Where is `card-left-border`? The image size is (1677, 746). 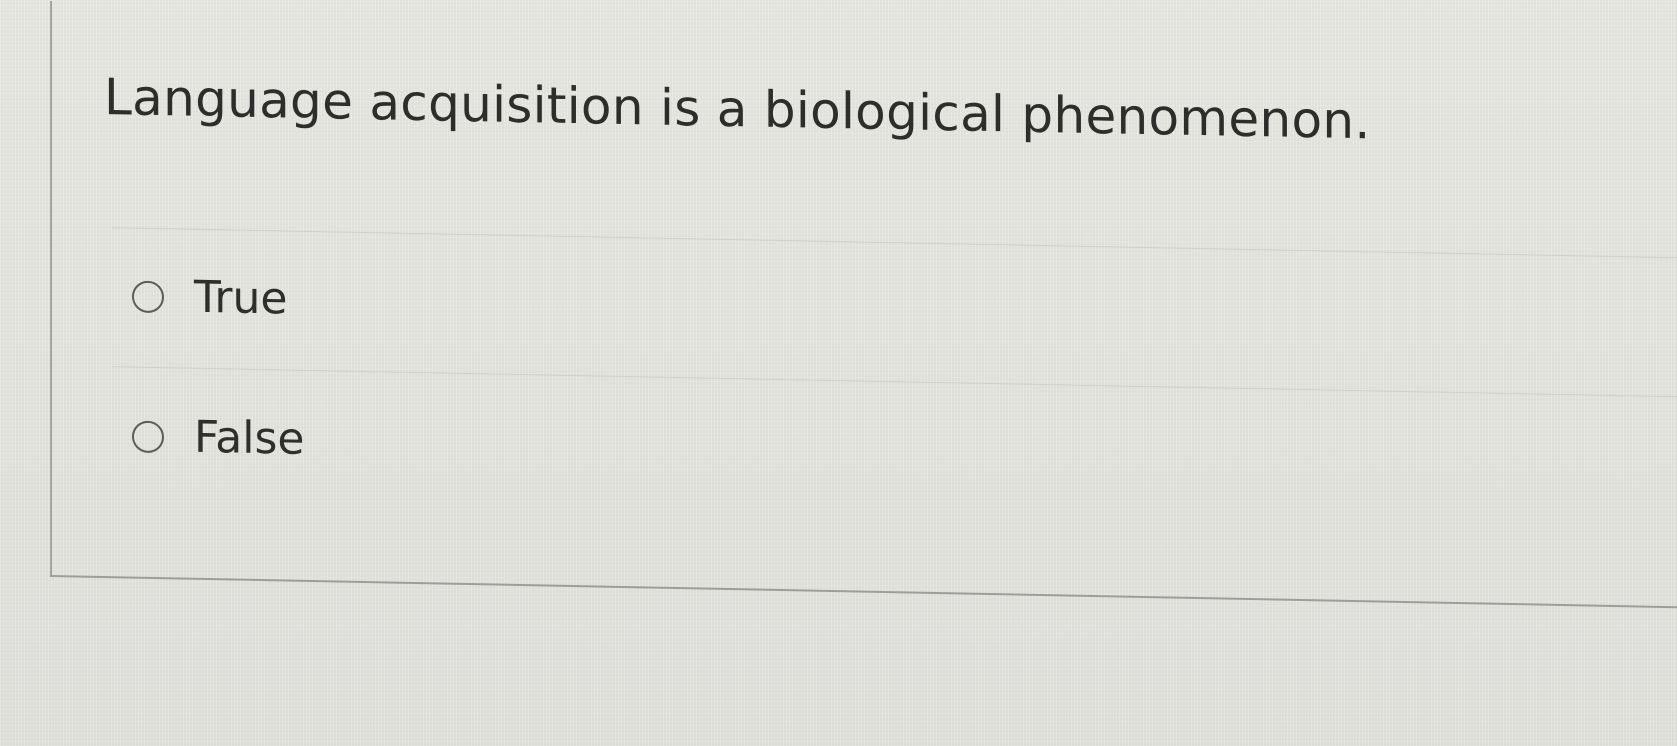 card-left-border is located at coordinates (51, 288).